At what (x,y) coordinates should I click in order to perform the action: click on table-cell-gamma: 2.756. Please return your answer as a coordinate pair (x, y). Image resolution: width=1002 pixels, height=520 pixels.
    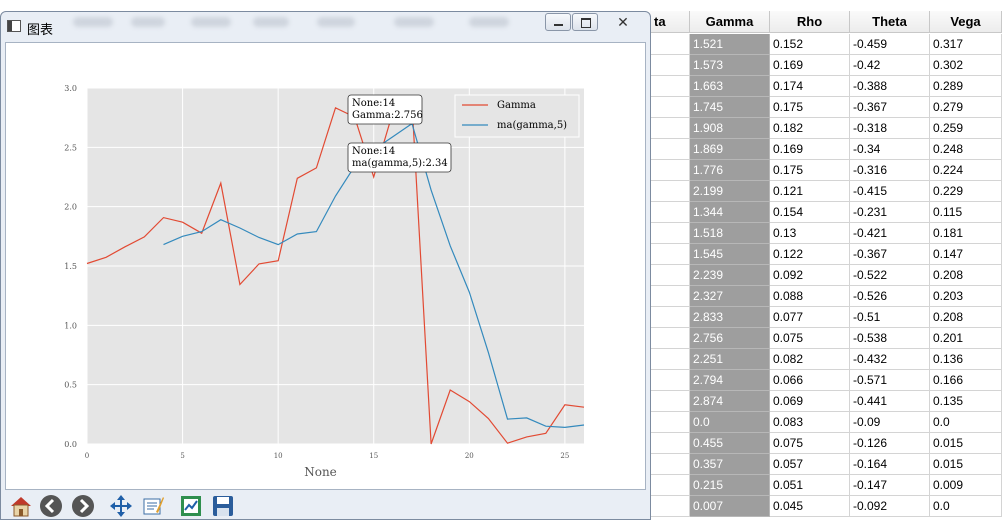
    Looking at the image, I should click on (730, 338).